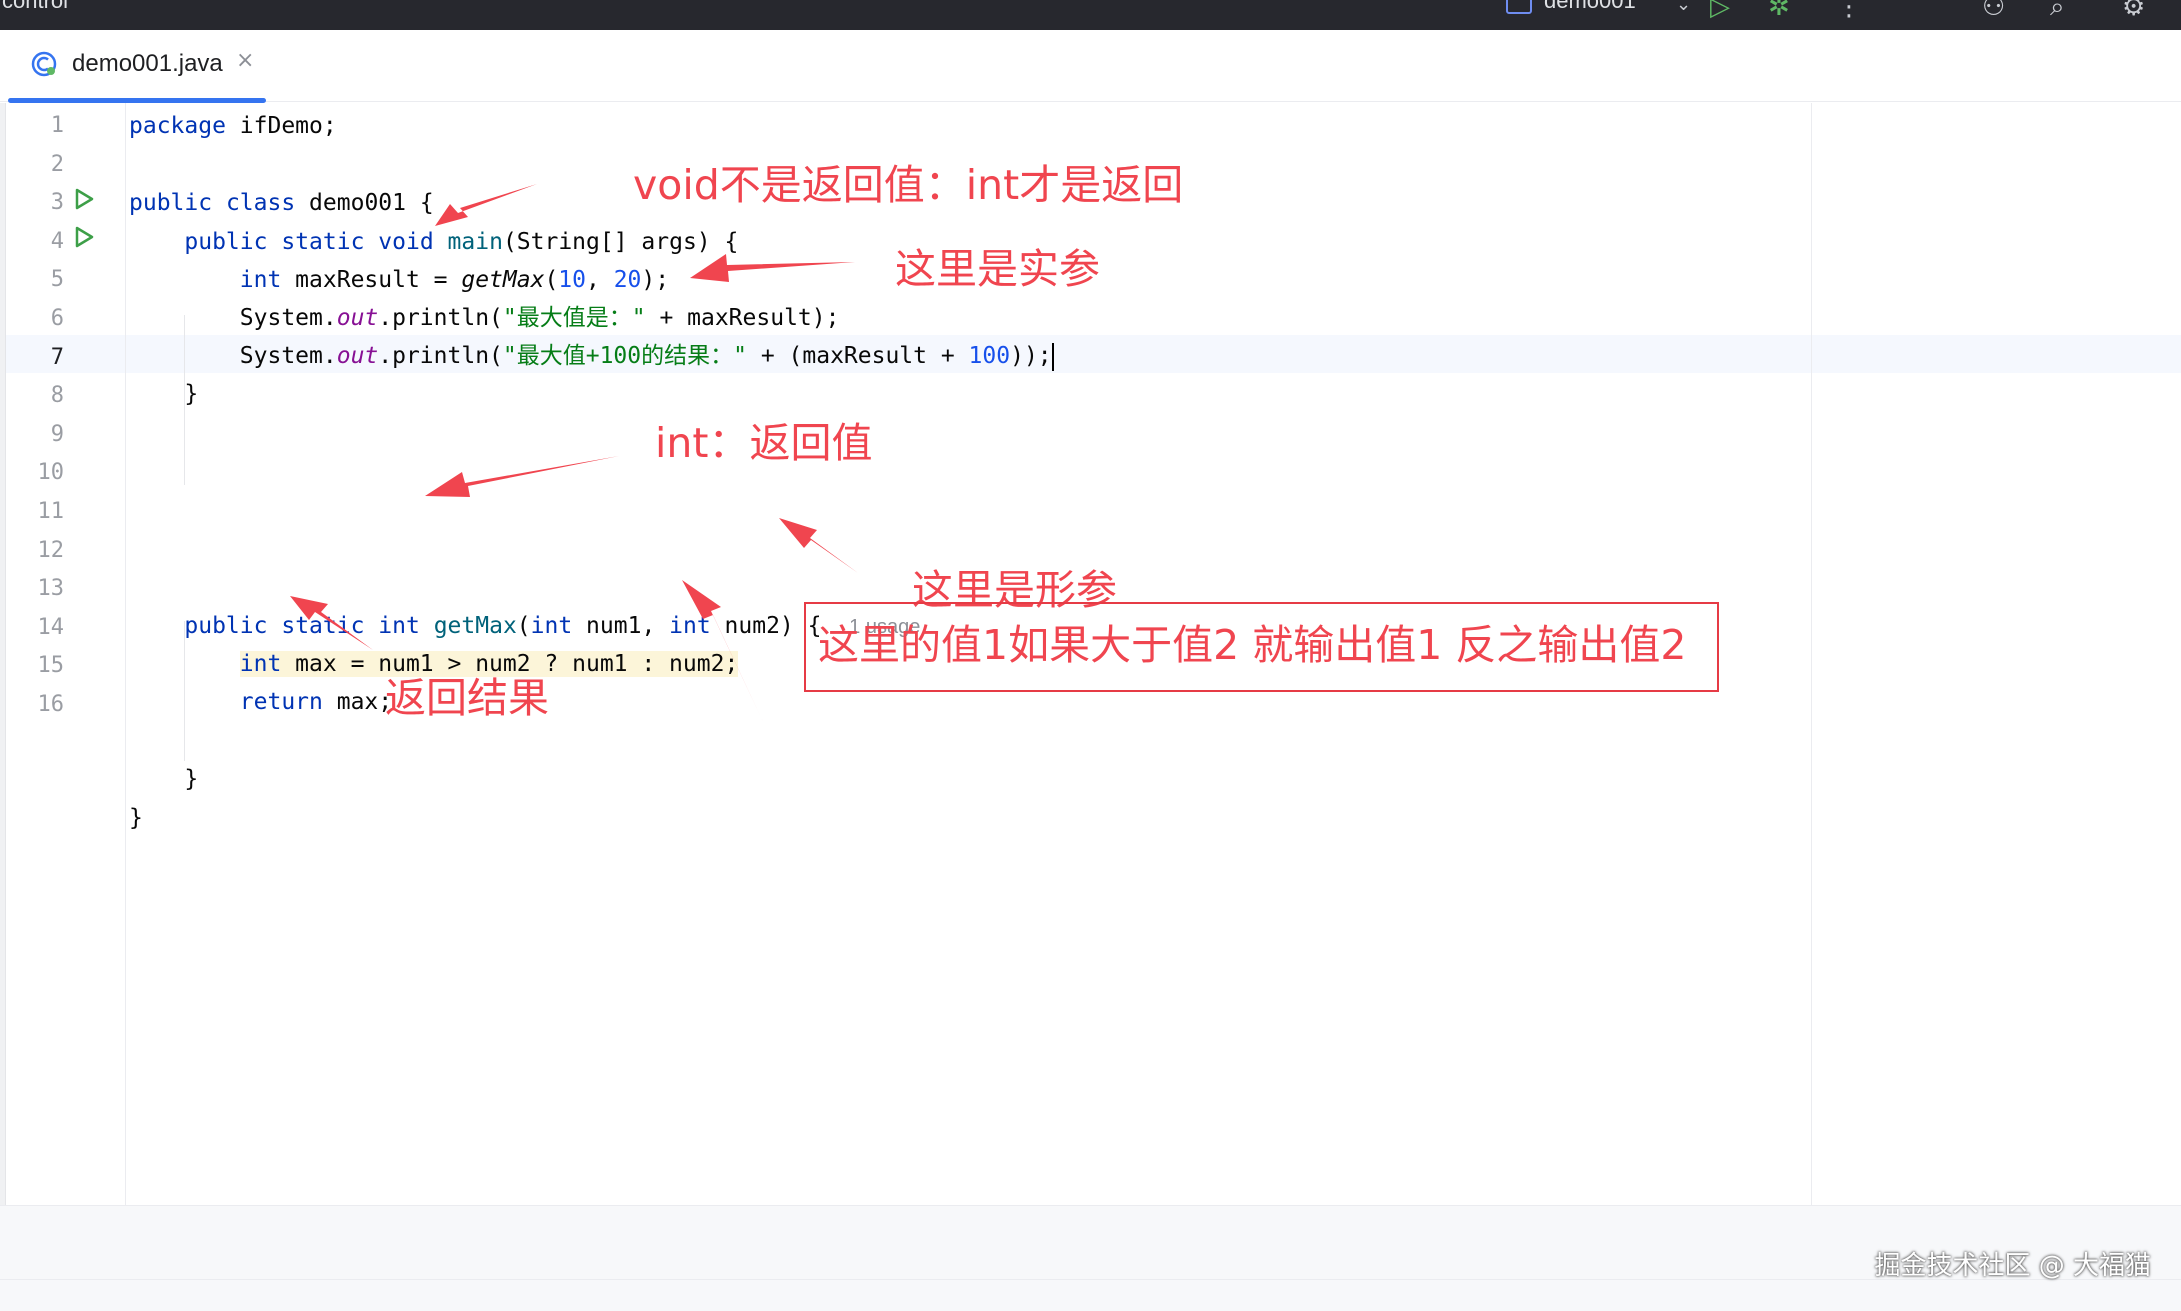 This screenshot has height=1311, width=2181. I want to click on line-number: 16, so click(51, 704).